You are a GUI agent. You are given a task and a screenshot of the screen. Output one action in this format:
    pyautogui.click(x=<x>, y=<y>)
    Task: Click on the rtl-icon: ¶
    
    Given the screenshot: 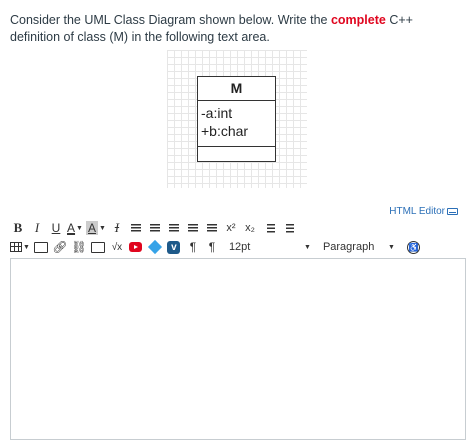 What is the action you would take?
    pyautogui.click(x=212, y=247)
    